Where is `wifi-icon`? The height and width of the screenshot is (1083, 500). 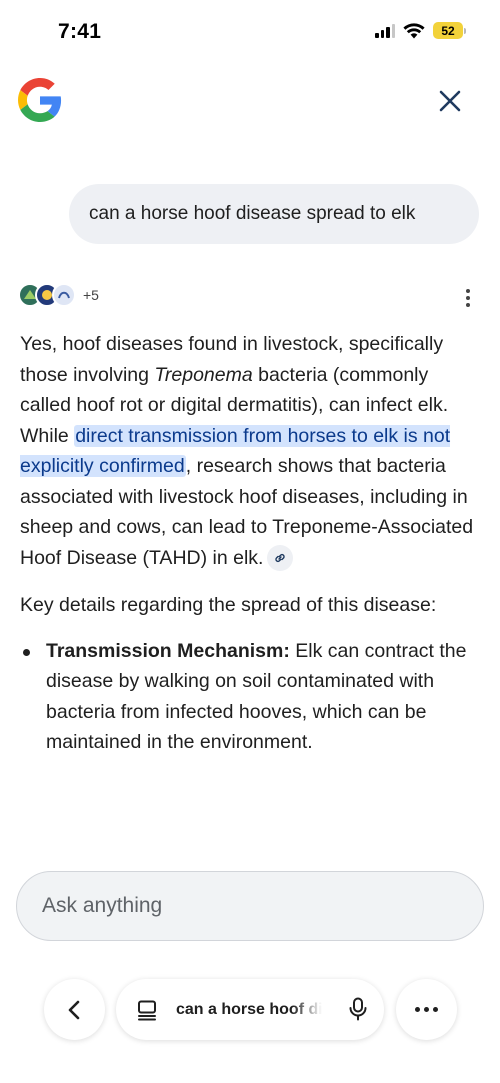 wifi-icon is located at coordinates (414, 30).